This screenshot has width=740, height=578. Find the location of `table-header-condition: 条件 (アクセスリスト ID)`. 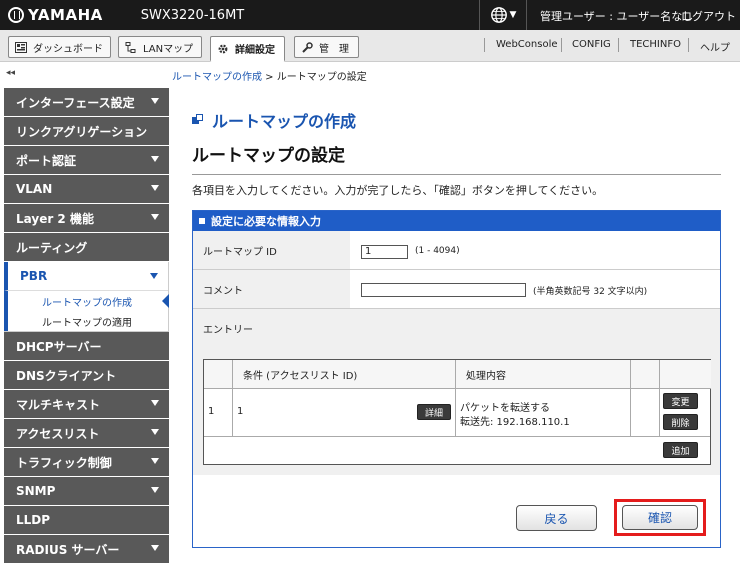

table-header-condition: 条件 (アクセスリスト ID) is located at coordinates (344, 374).